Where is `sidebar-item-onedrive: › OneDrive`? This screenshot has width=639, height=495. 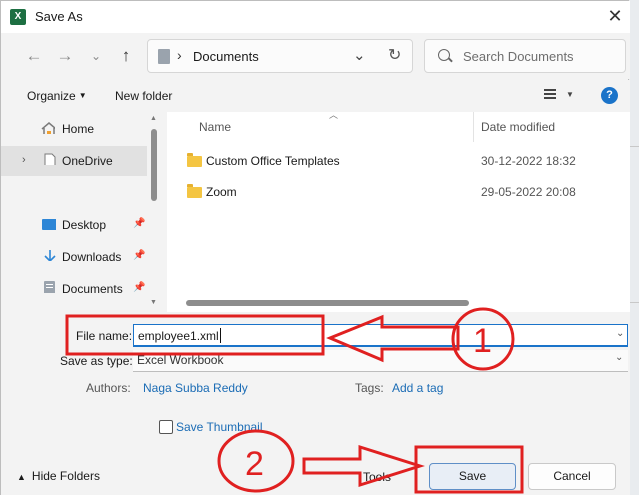 sidebar-item-onedrive: › OneDrive is located at coordinates (74, 161).